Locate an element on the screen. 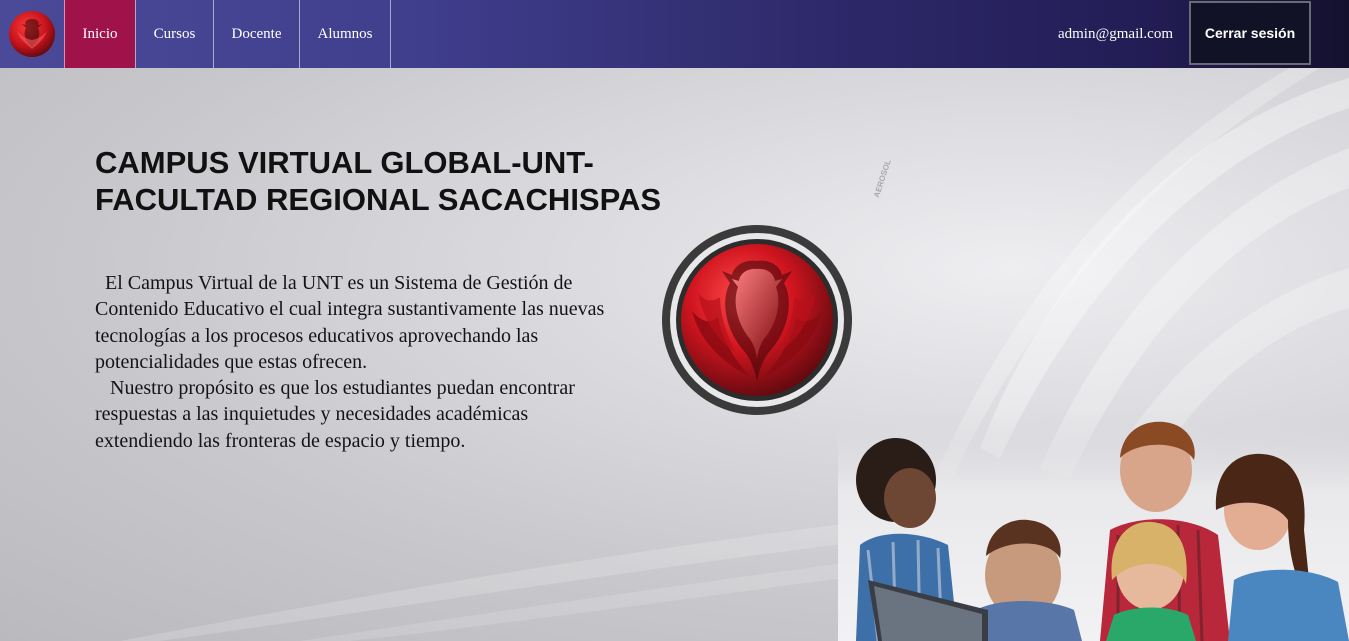 Image resolution: width=1349 pixels, height=641 pixels. nav-item-cursos: Cursos is located at coordinates (174, 34).